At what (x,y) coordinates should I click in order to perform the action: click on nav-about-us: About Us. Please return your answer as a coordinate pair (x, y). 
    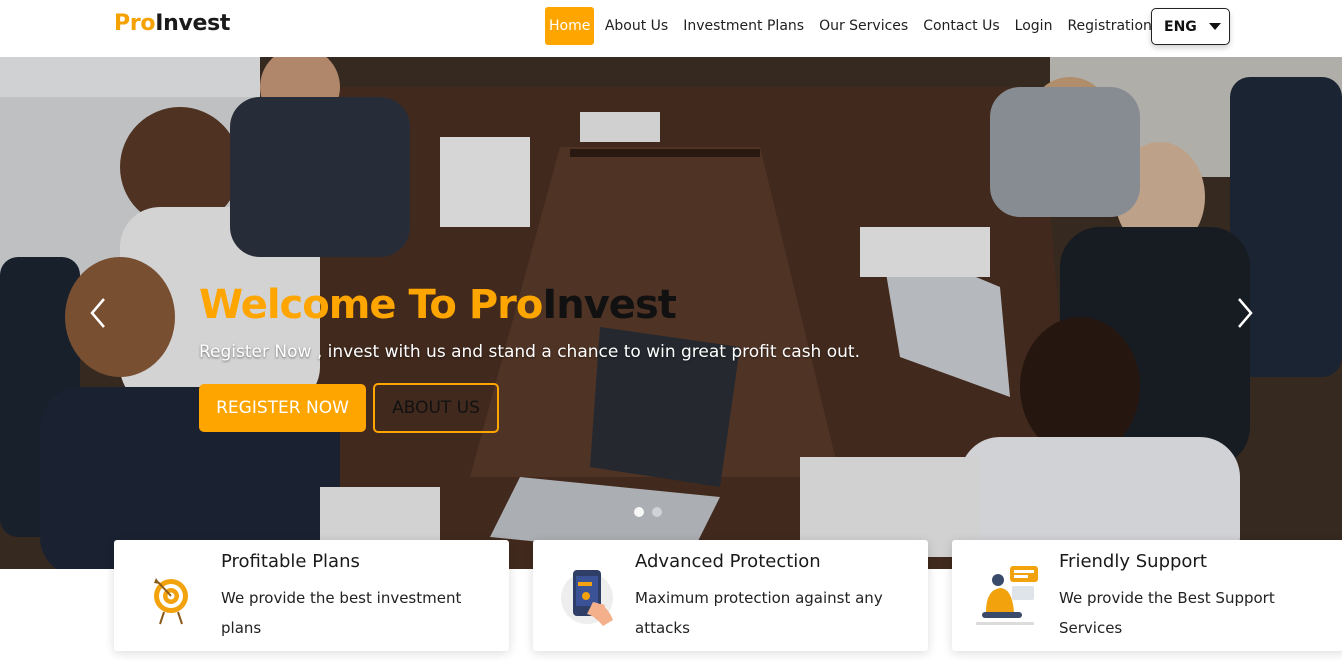
    Looking at the image, I should click on (636, 26).